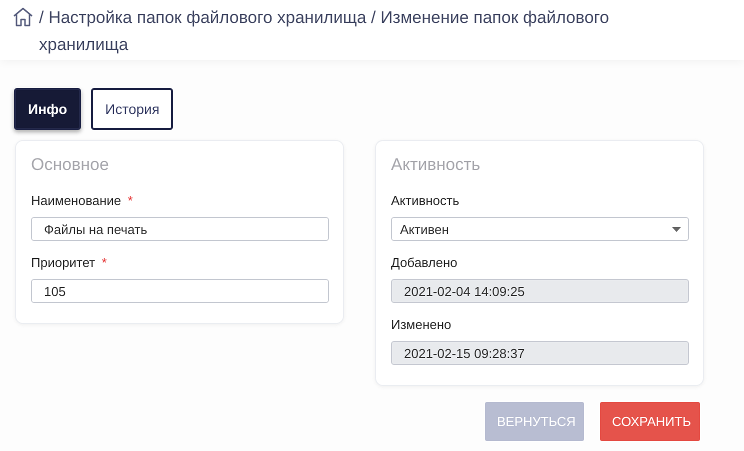 Image resolution: width=744 pixels, height=451 pixels. I want to click on input-field: Файлы на печать, so click(180, 229).